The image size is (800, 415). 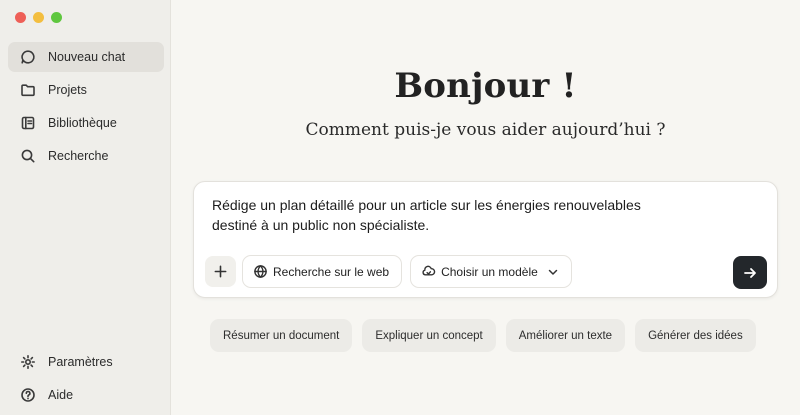 What do you see at coordinates (80, 362) in the screenshot?
I see `sidebar-item-label: Paramètres` at bounding box center [80, 362].